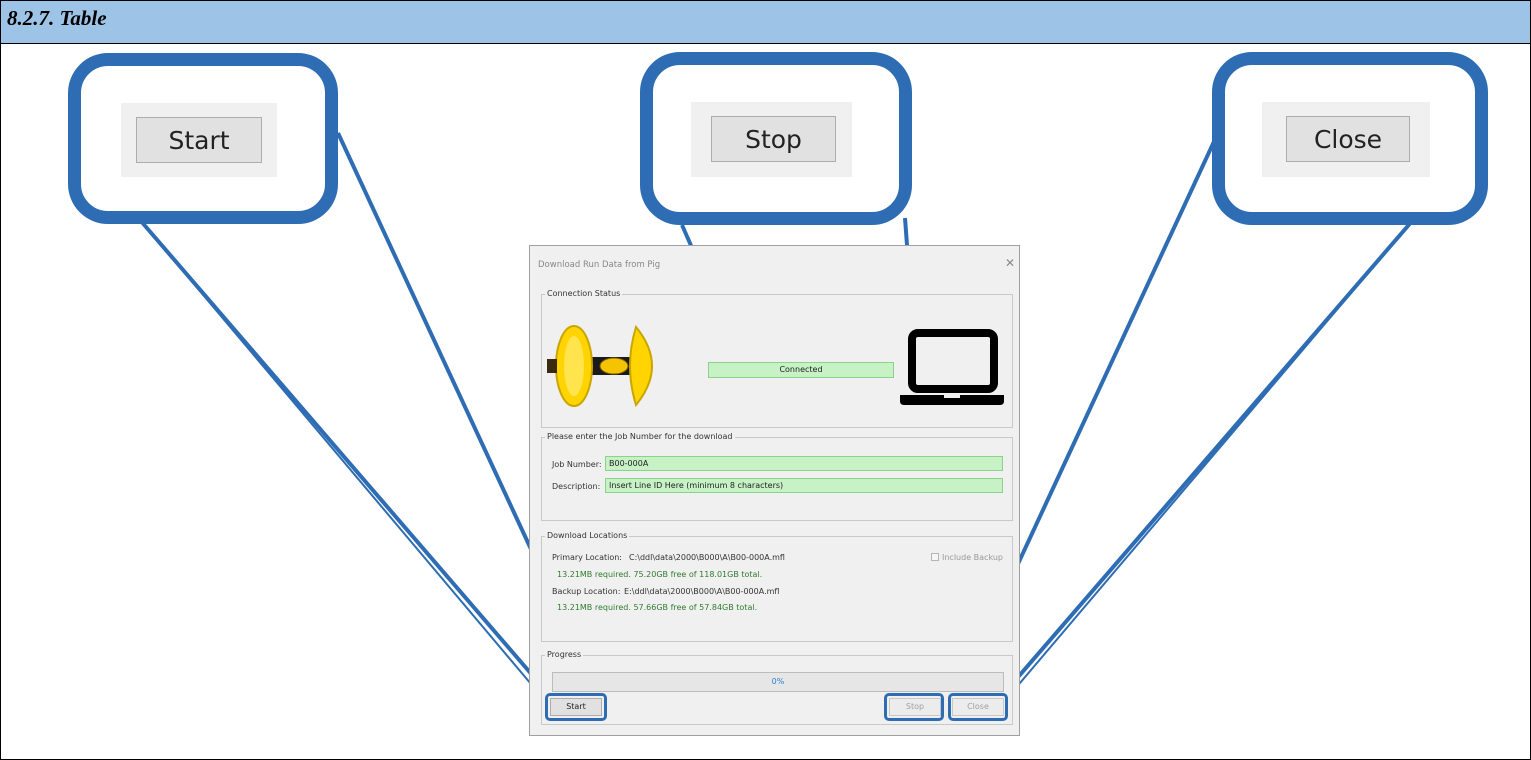 The height and width of the screenshot is (760, 1531). I want to click on close-callout-zoom: Close, so click(1346, 139).